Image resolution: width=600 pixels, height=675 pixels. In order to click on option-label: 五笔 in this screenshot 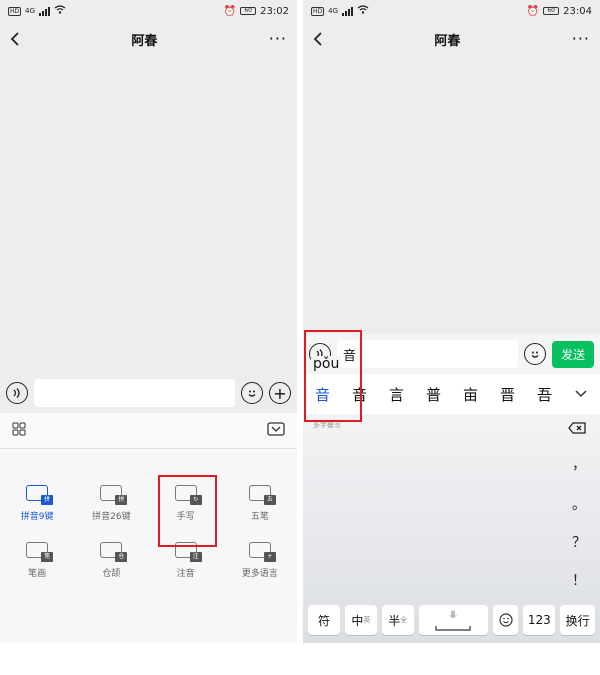, I will do `click(259, 517)`.